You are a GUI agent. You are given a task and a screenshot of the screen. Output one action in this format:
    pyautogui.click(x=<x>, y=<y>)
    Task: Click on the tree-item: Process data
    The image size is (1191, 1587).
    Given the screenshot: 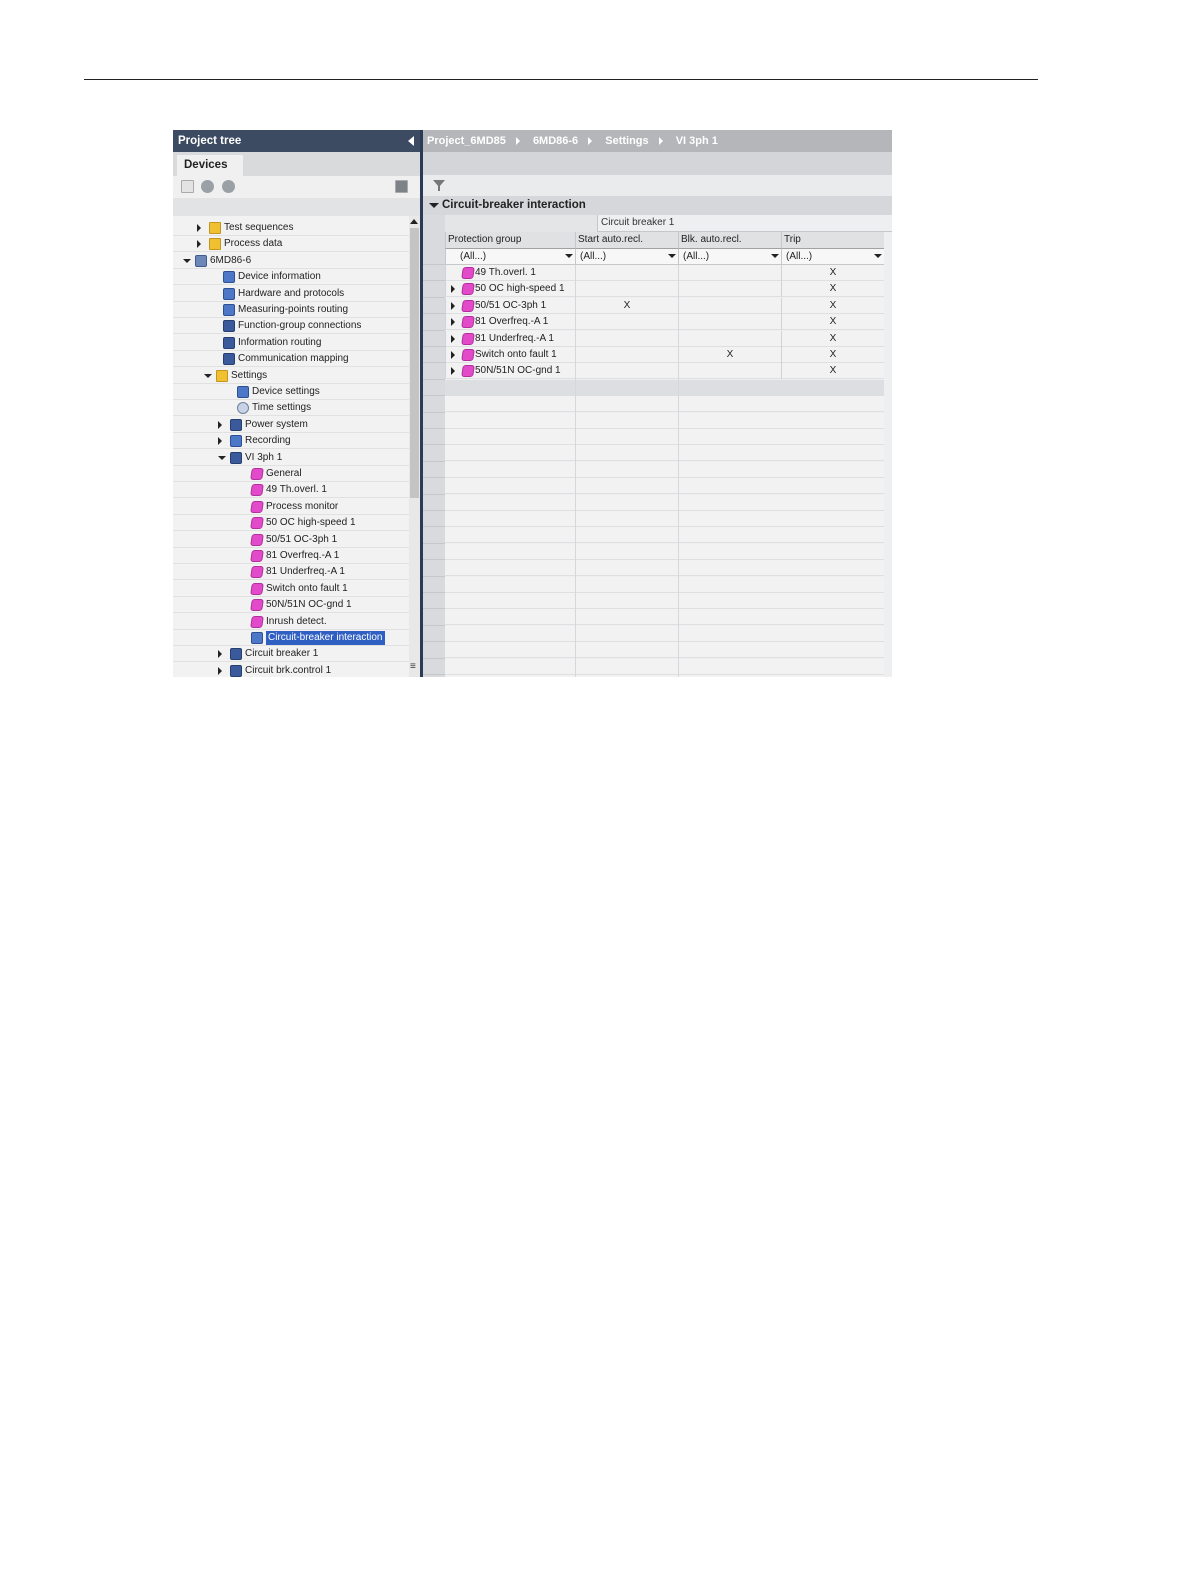 What is the action you would take?
    pyautogui.click(x=291, y=244)
    